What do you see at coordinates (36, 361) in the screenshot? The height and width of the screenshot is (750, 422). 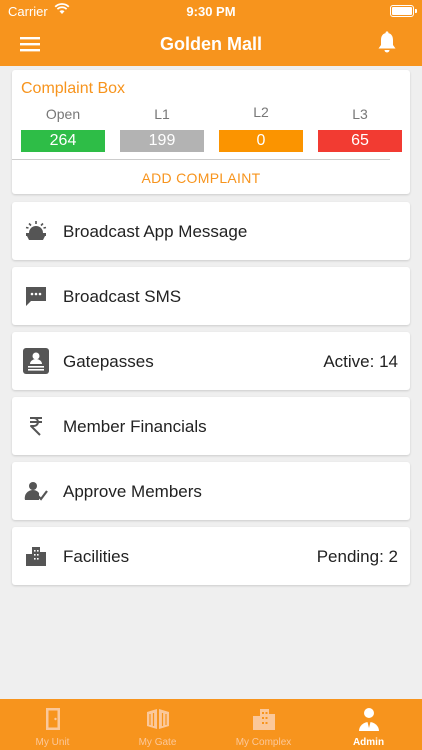 I see `gatepass-icon` at bounding box center [36, 361].